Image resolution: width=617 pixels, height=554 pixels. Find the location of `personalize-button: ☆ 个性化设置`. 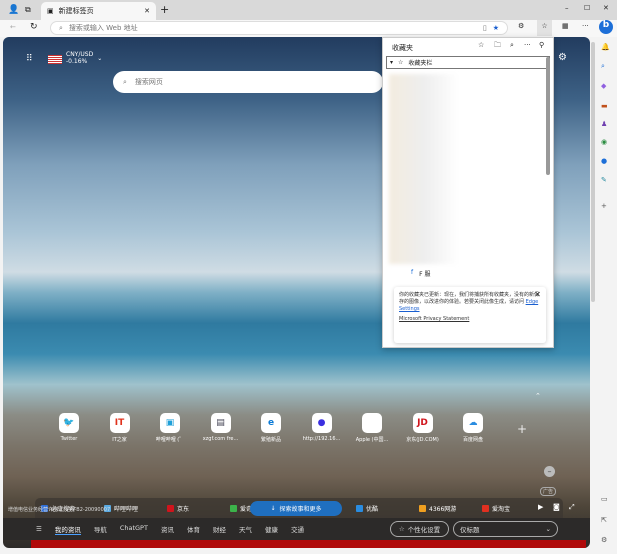

personalize-button: ☆ 个性化设置 is located at coordinates (419, 529).